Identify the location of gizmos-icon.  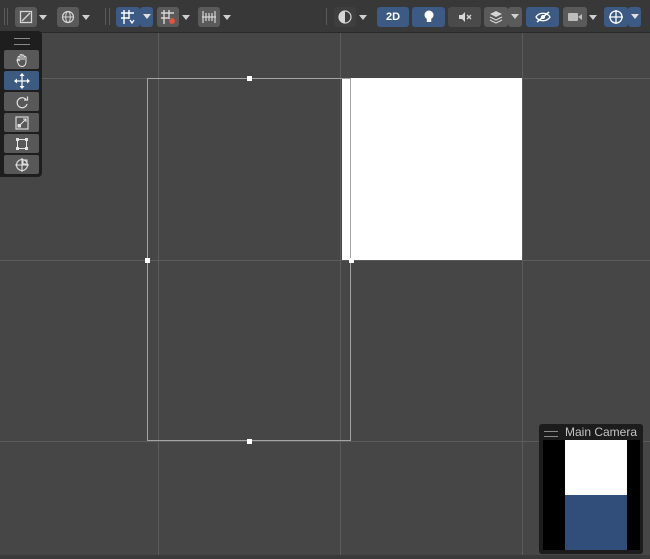
(616, 17).